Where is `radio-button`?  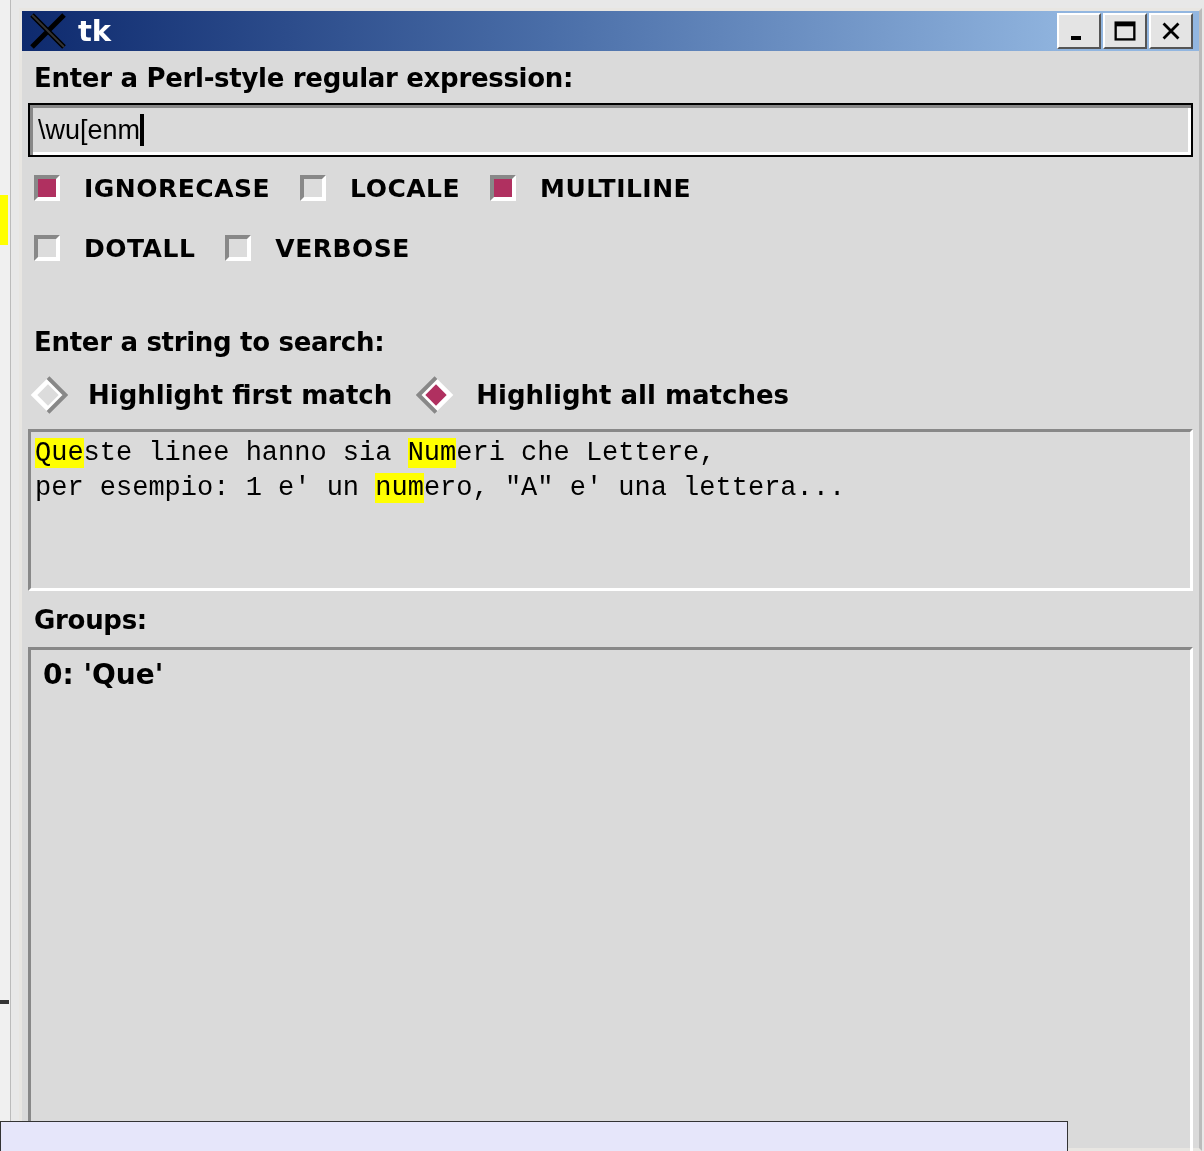 radio-button is located at coordinates (48, 395).